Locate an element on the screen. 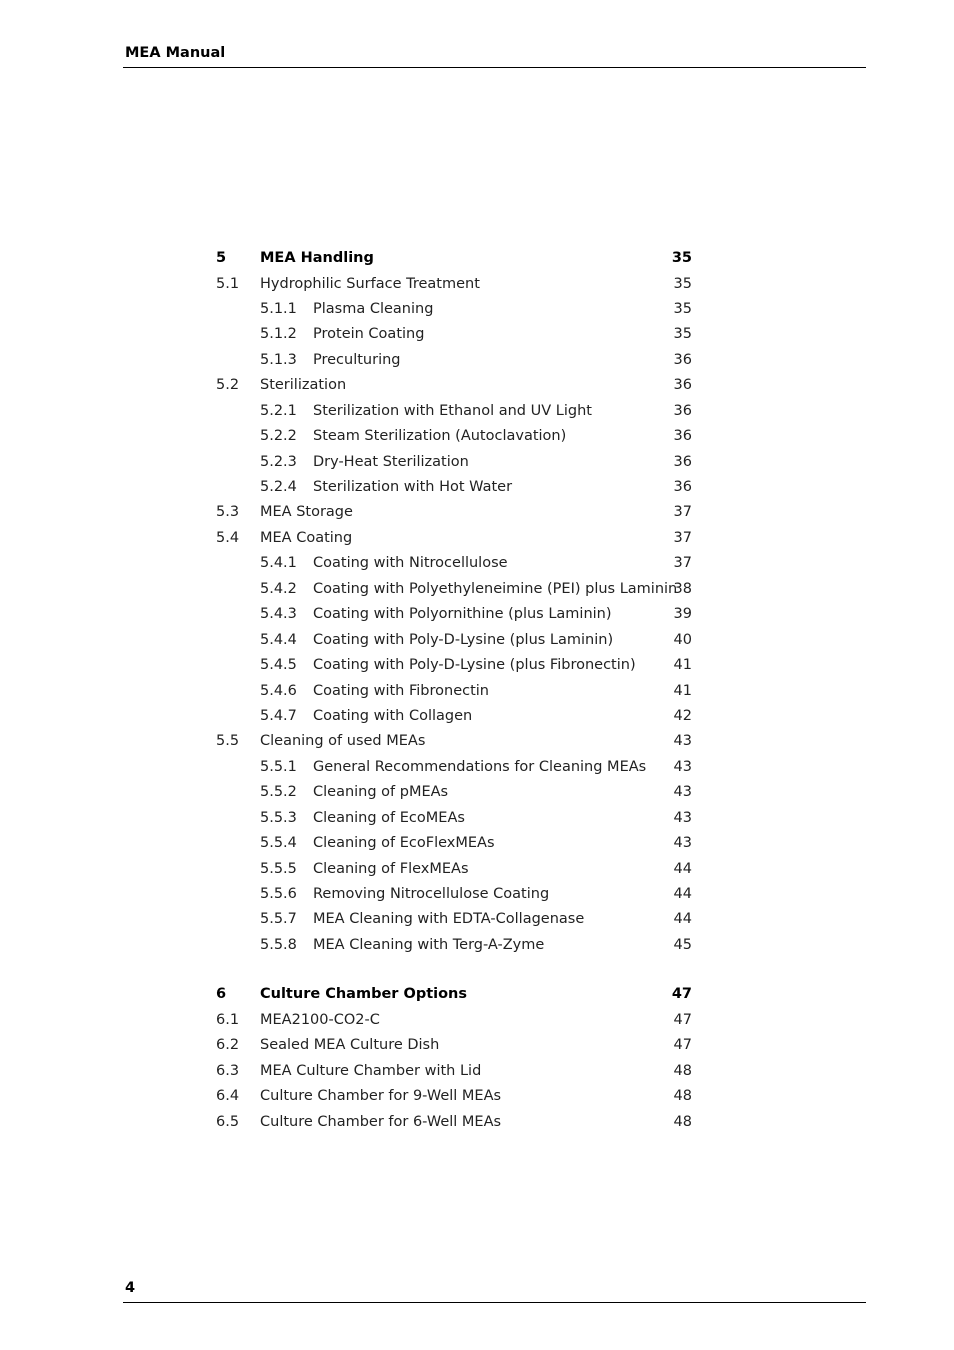  toc-entry-page: 42 is located at coordinates (682, 715).